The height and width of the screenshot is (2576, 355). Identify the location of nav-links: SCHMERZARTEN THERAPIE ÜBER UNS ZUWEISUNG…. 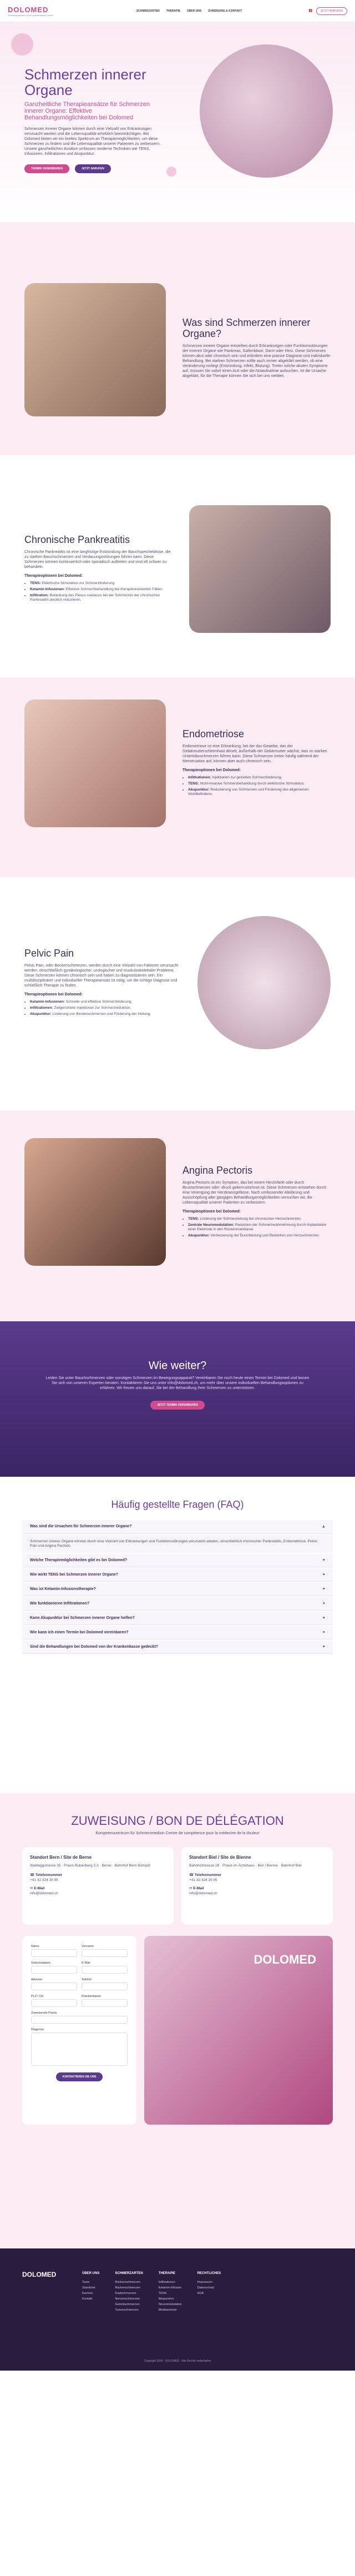
(189, 11).